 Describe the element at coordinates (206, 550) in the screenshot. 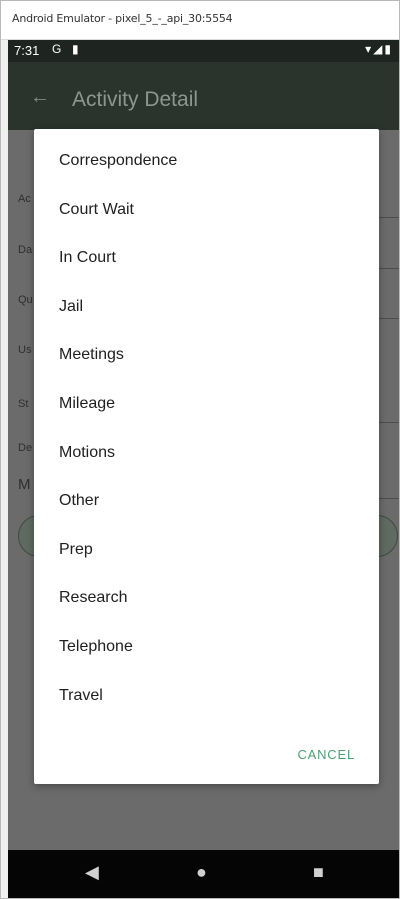

I see `list-item-prep: Prep` at that location.